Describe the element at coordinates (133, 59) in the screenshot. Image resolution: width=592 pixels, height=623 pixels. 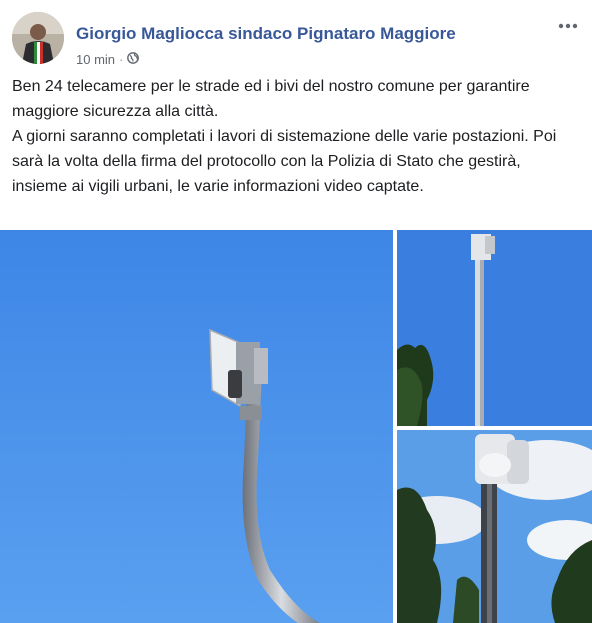
I see `globe-icon` at that location.